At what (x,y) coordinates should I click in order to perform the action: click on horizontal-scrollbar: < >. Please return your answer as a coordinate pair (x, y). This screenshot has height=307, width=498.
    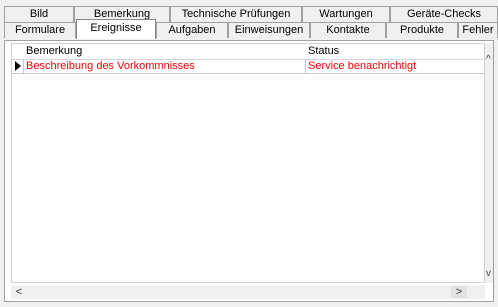
    Looking at the image, I should click on (248, 292).